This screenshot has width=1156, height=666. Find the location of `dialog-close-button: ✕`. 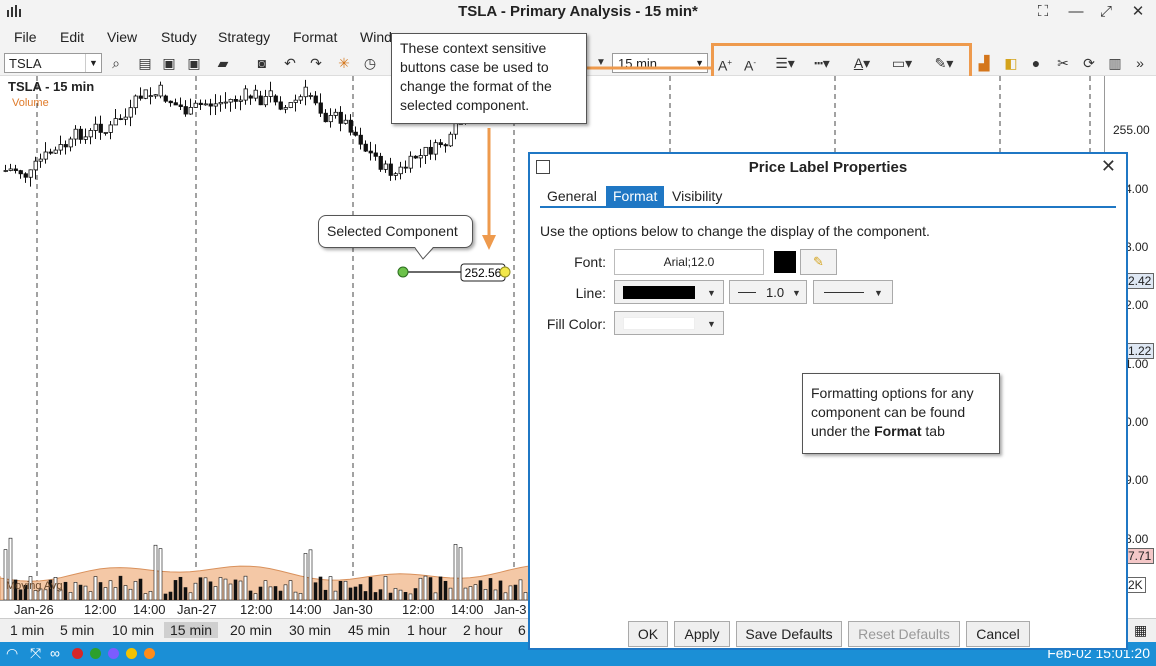

dialog-close-button: ✕ is located at coordinates (1108, 166).